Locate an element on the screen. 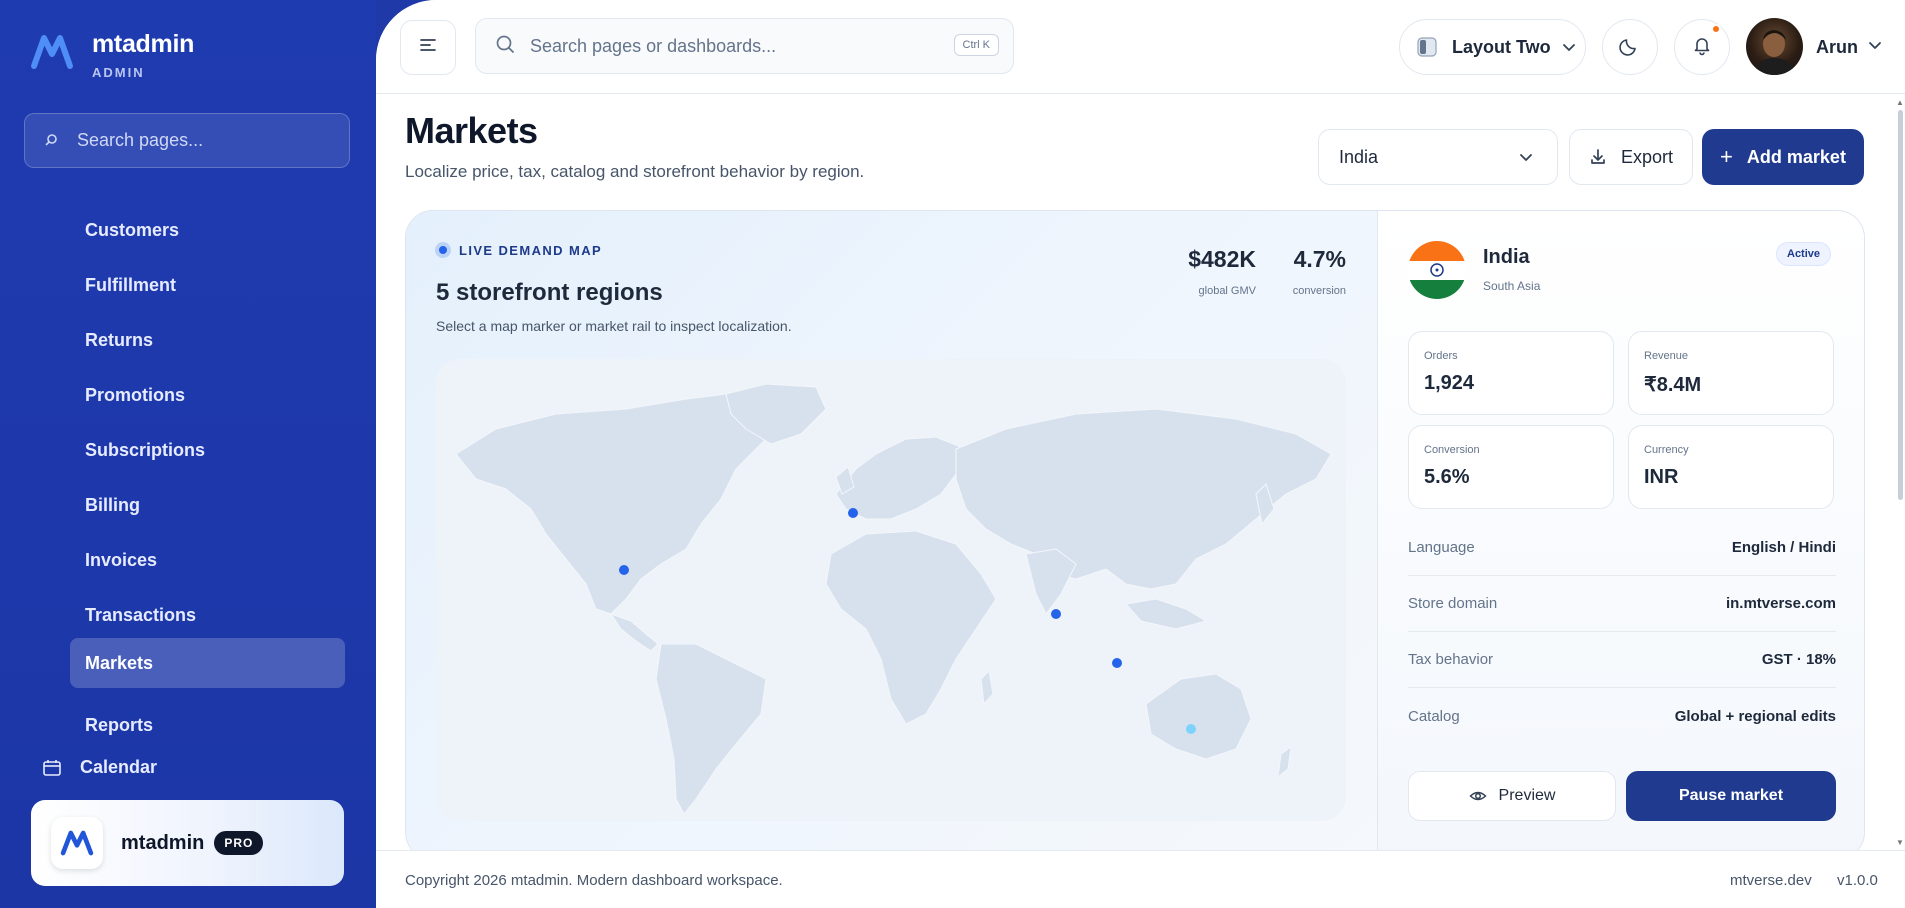 This screenshot has height=908, width=1905. region-select-value: India is located at coordinates (1359, 156).